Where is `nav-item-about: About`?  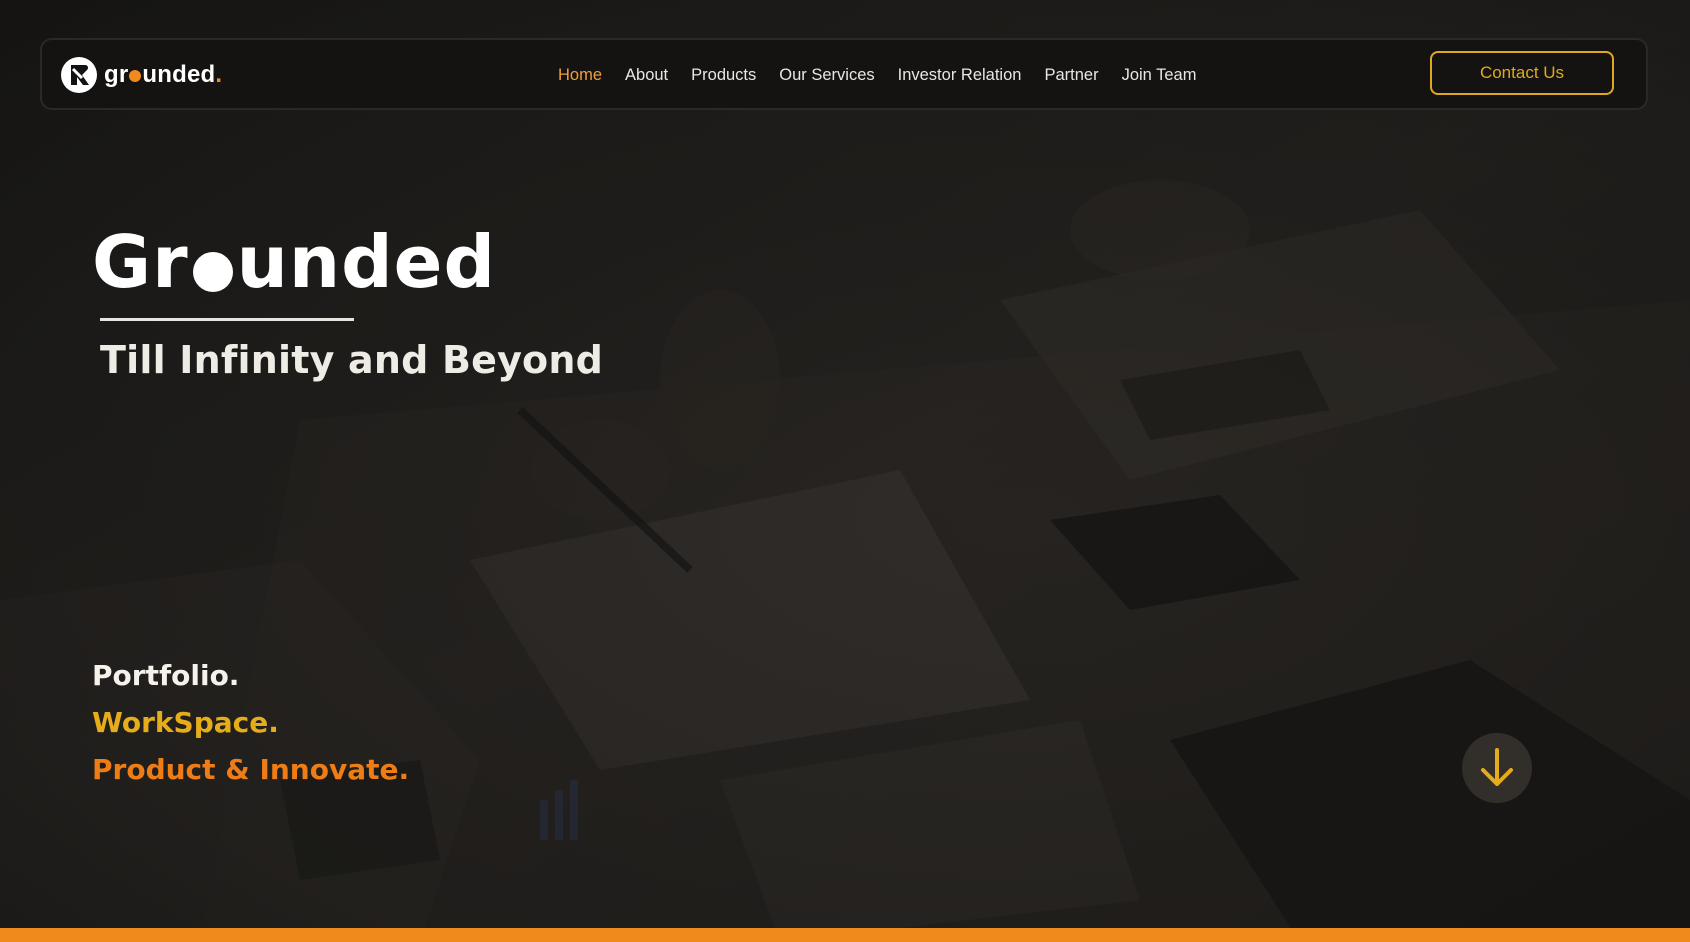 nav-item-about: About is located at coordinates (646, 75).